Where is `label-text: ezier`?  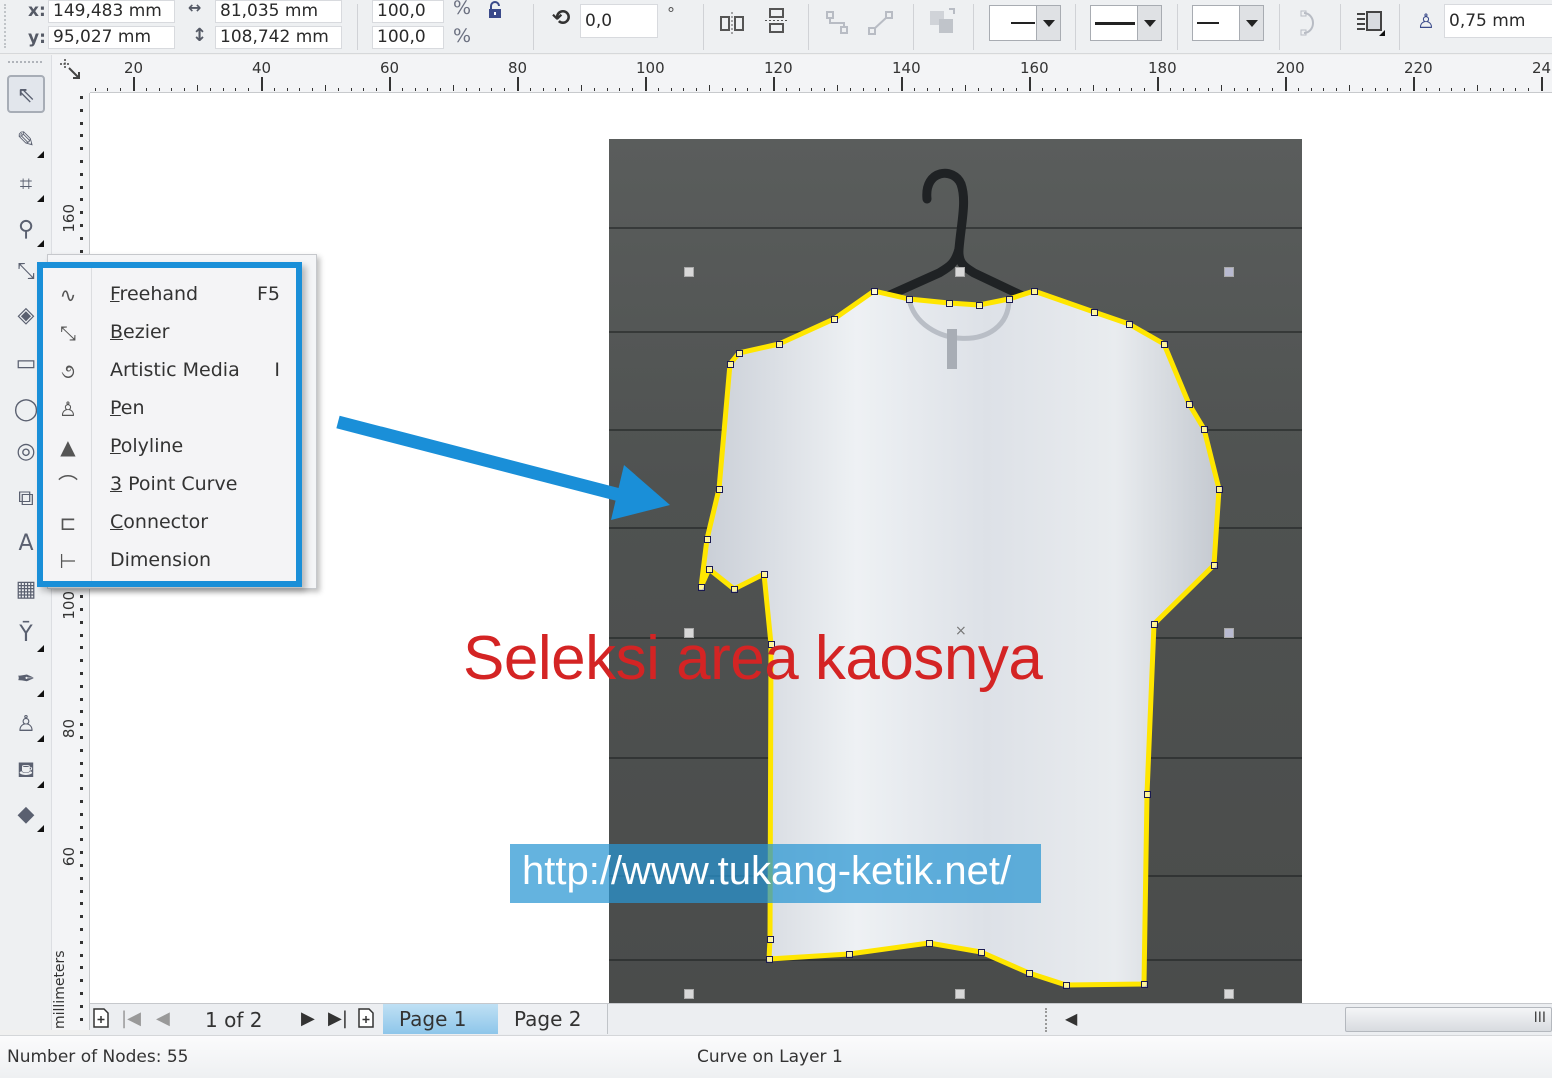 label-text: ezier is located at coordinates (146, 332).